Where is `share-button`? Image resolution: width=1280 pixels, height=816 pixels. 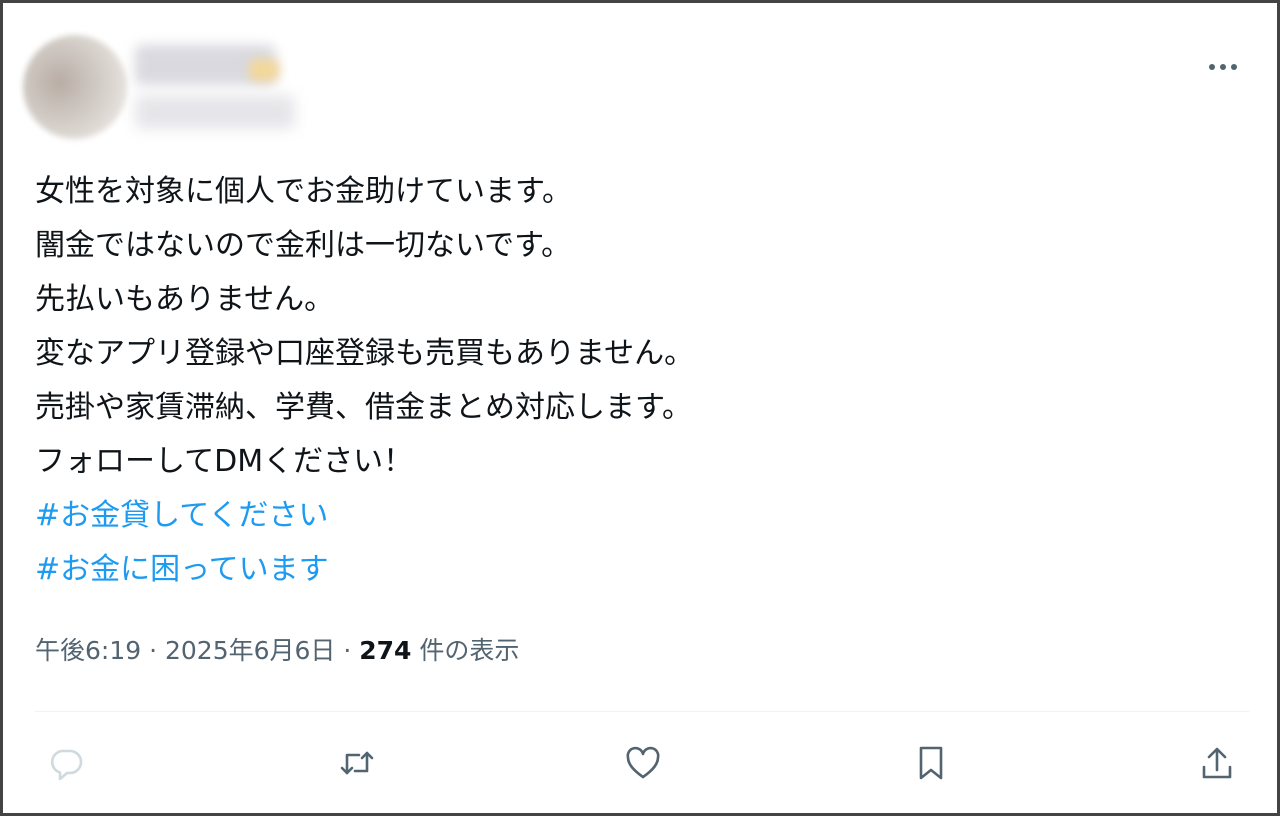 share-button is located at coordinates (1217, 763).